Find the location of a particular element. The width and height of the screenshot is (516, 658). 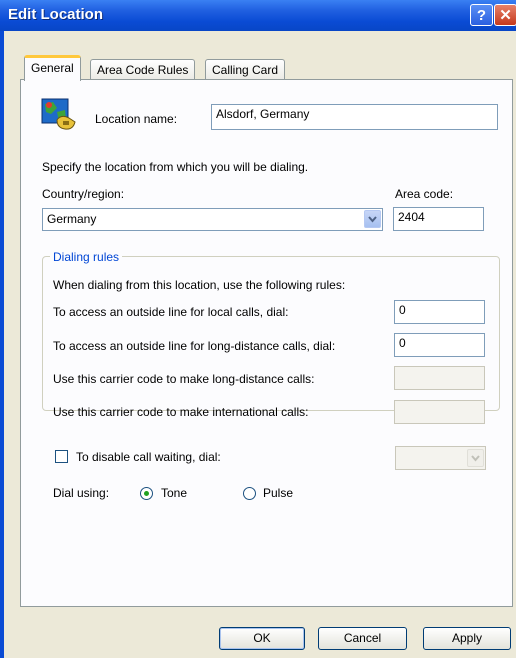

local-calls-field: 0 is located at coordinates (439, 312).